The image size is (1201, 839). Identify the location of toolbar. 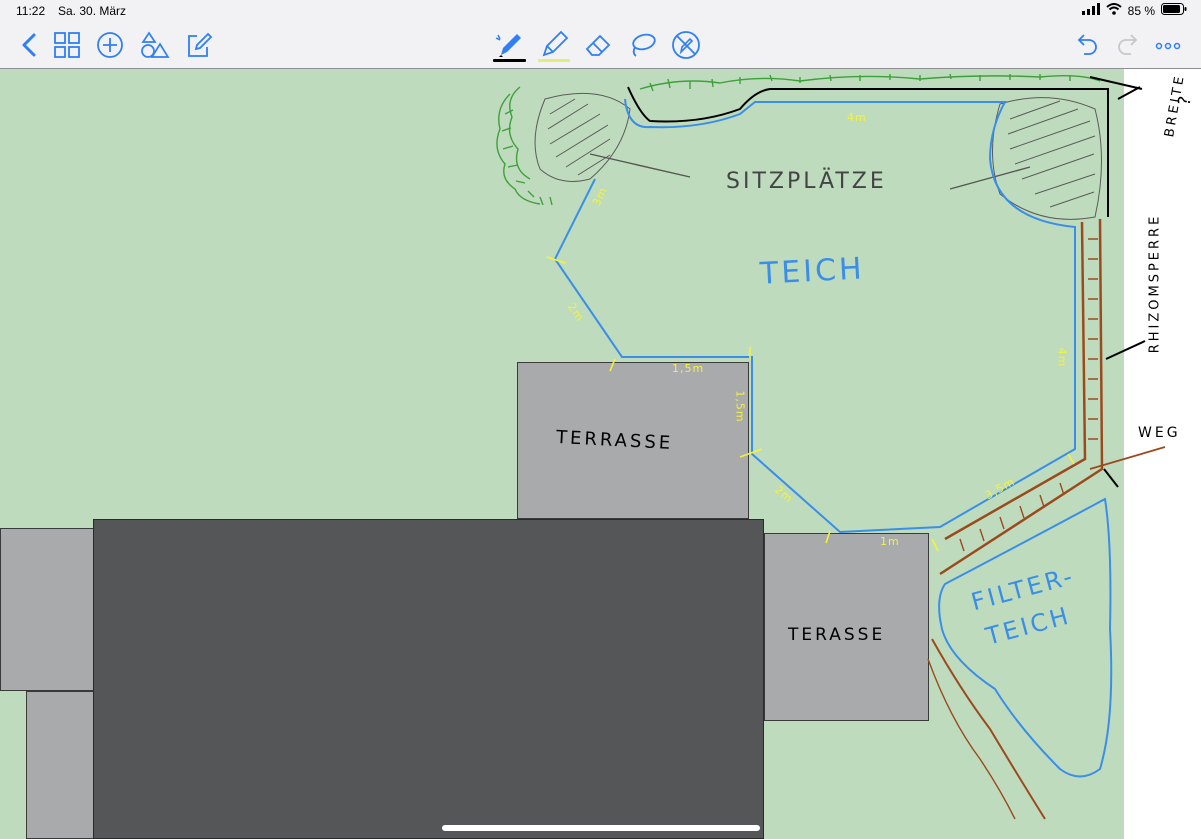
(600, 45).